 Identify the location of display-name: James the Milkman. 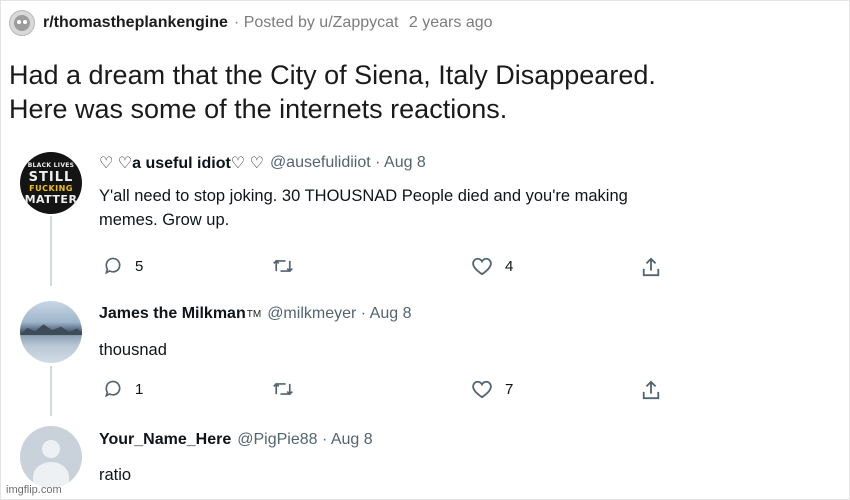
(172, 314).